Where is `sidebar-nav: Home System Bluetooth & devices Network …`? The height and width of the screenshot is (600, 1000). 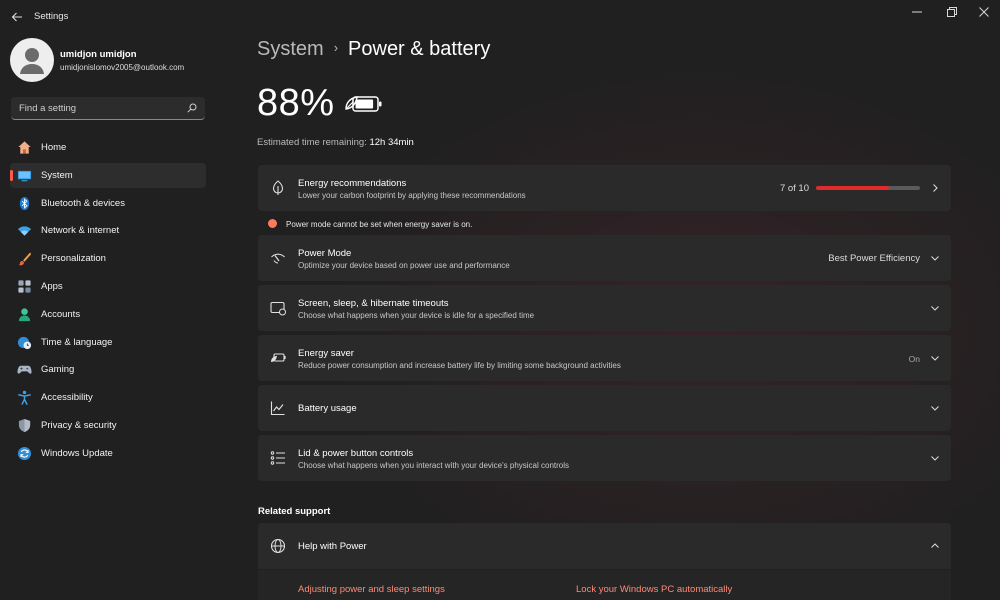 sidebar-nav: Home System Bluetooth & devices Network … is located at coordinates (108, 302).